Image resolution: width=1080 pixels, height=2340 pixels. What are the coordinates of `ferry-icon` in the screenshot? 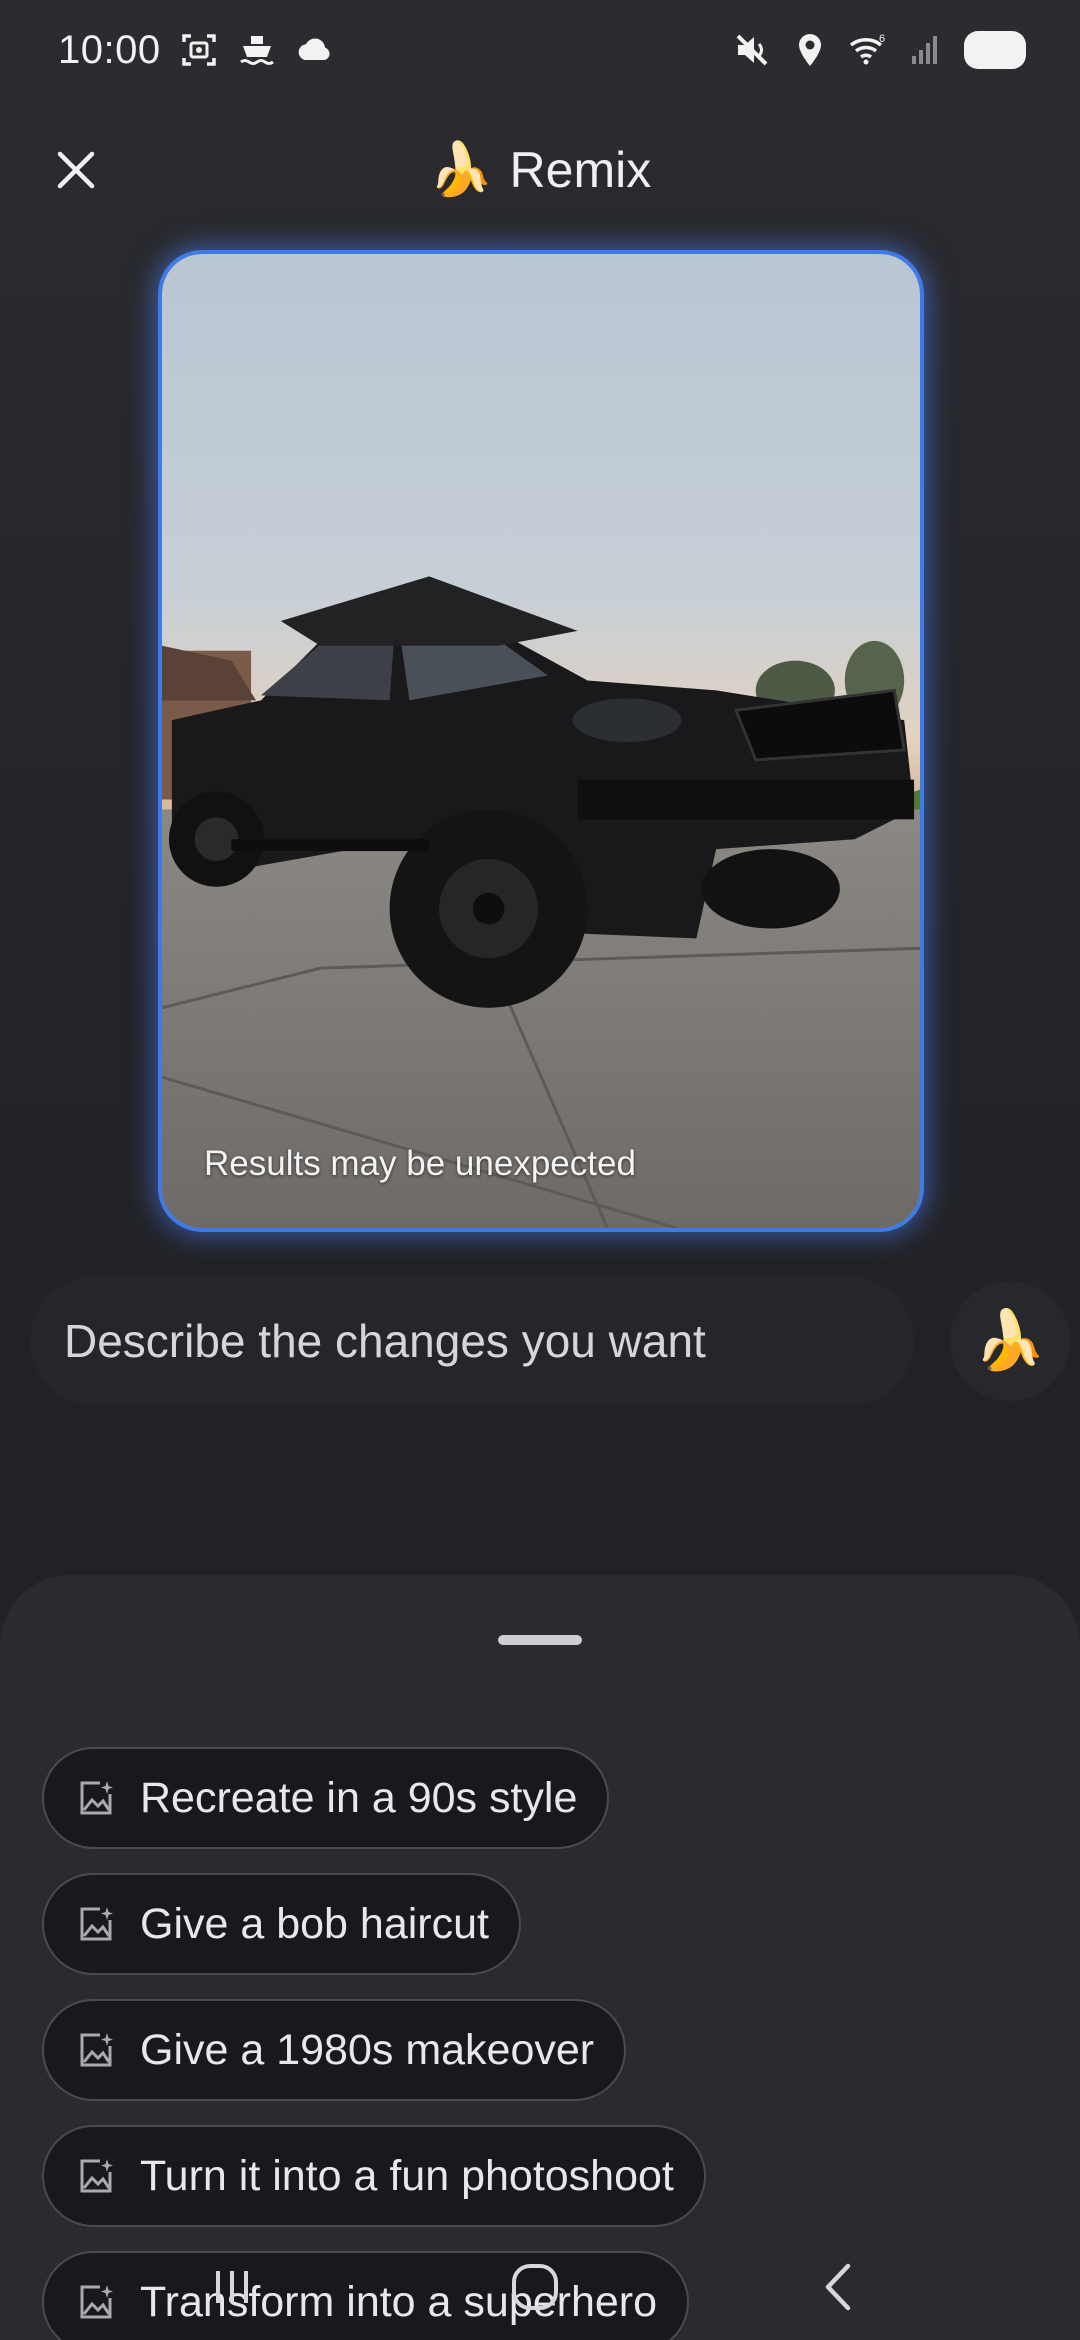 It's located at (256, 50).